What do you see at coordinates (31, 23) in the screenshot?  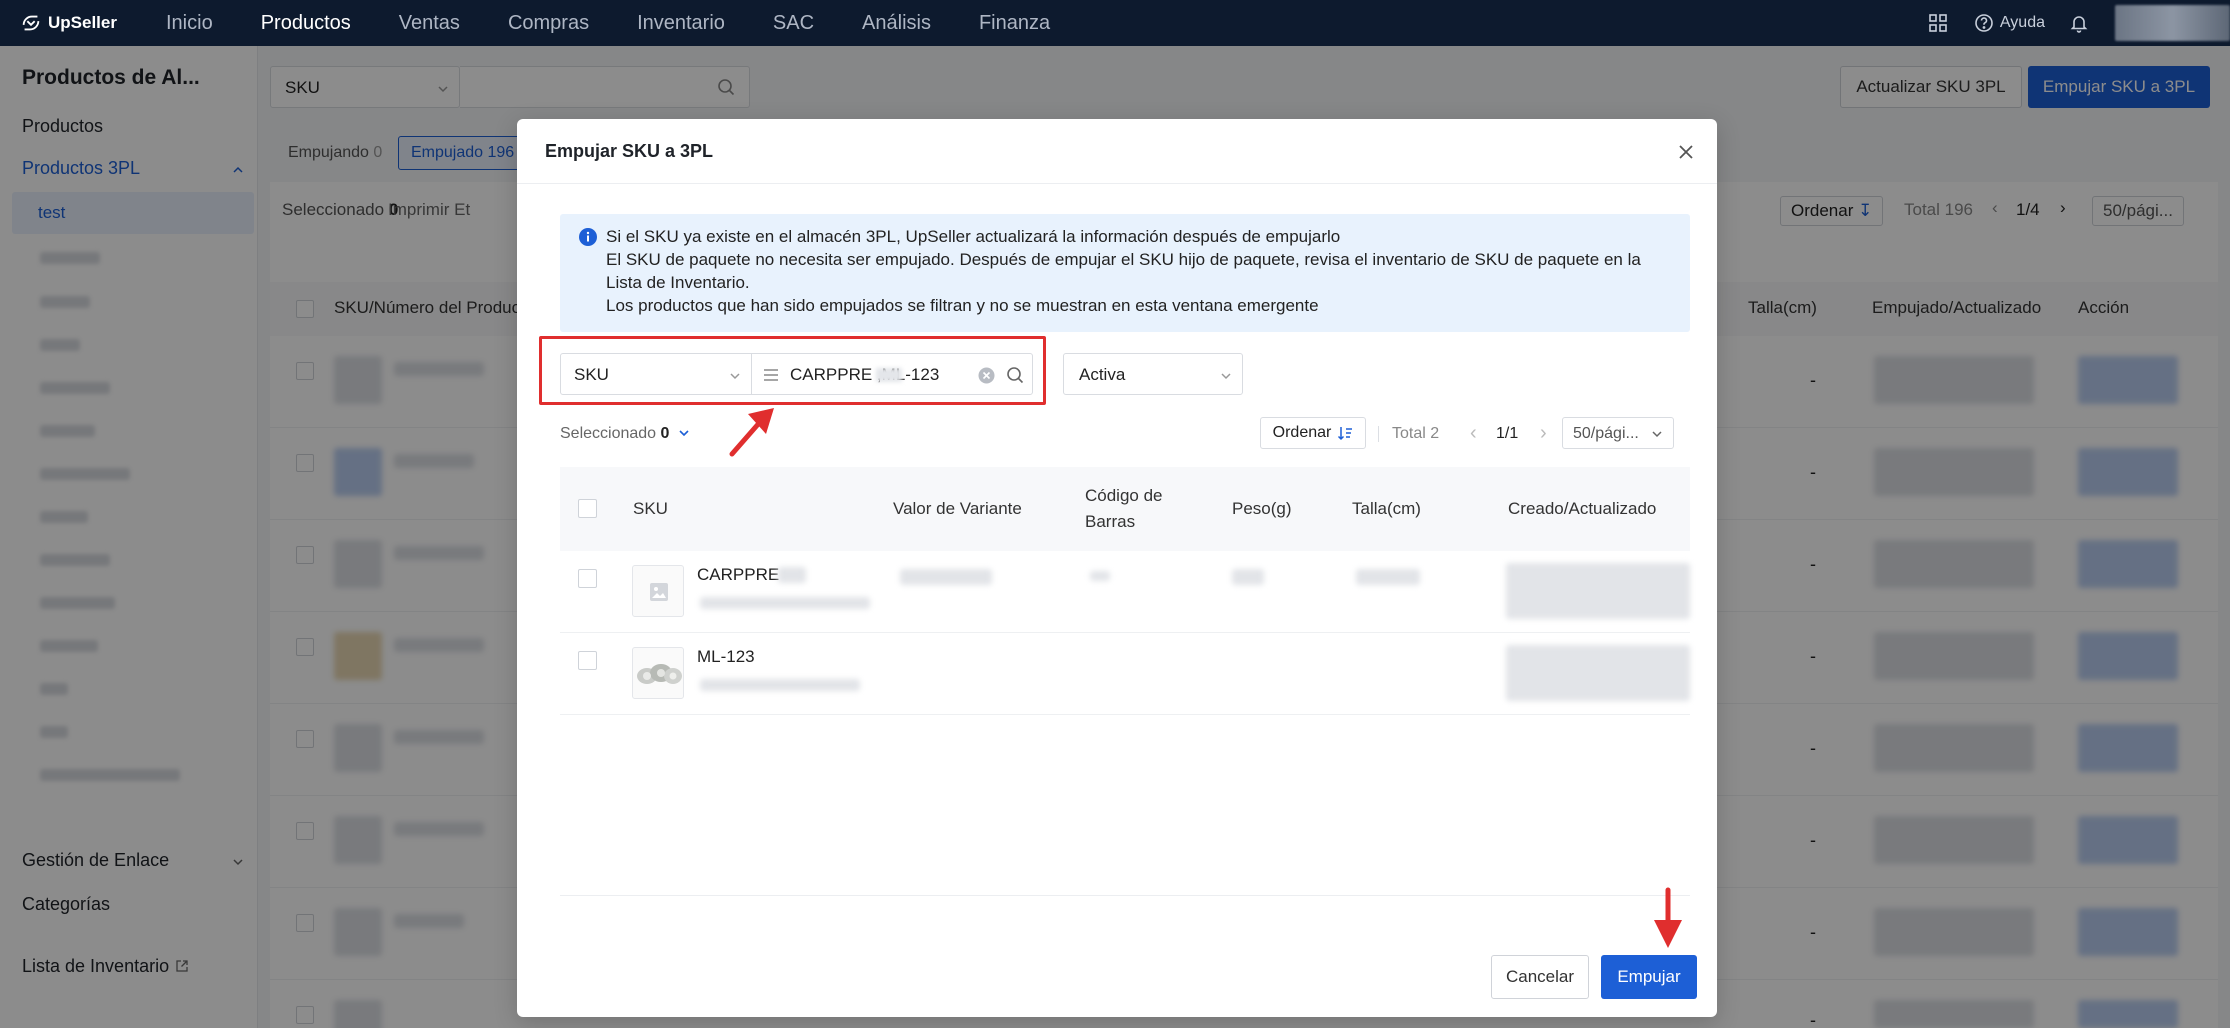 I see `upseller-logo-icon` at bounding box center [31, 23].